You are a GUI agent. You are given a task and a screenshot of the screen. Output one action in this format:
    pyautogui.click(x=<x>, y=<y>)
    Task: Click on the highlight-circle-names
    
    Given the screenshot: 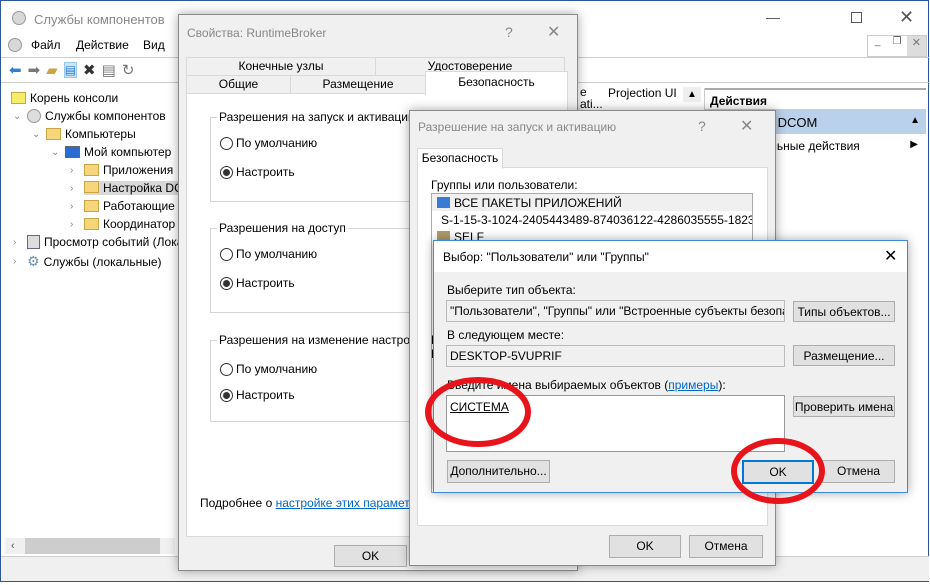 What is the action you would take?
    pyautogui.click(x=478, y=412)
    